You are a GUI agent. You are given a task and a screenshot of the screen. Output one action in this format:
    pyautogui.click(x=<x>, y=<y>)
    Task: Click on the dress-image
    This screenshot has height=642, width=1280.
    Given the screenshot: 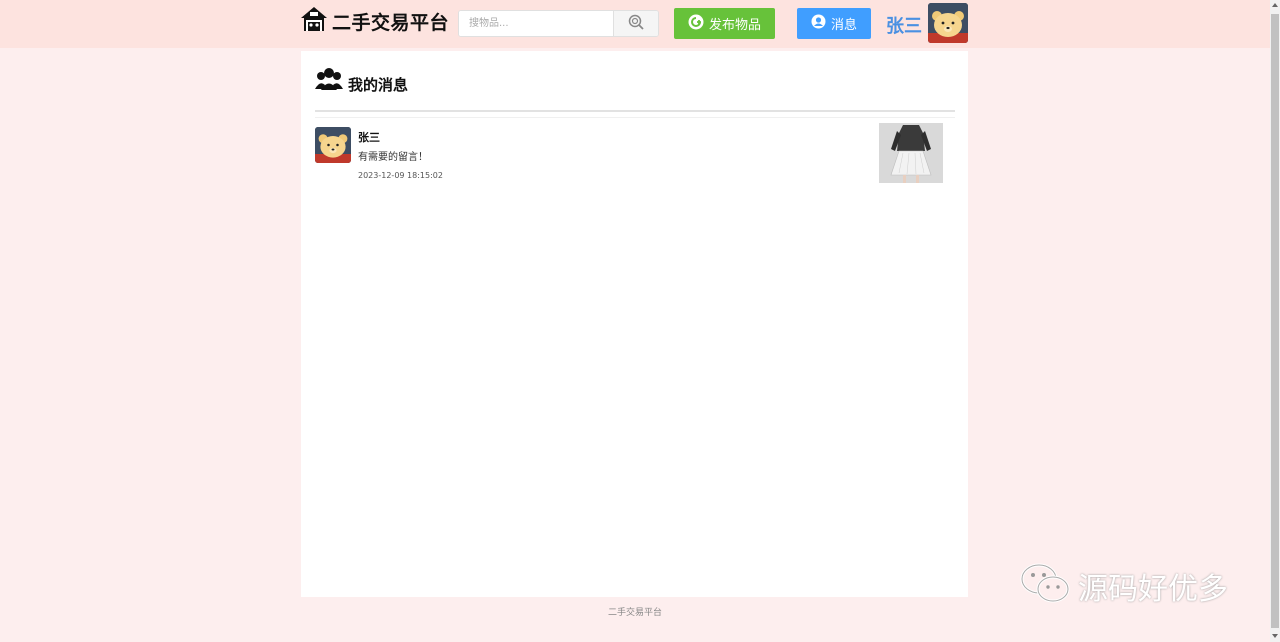 What is the action you would take?
    pyautogui.click(x=911, y=153)
    